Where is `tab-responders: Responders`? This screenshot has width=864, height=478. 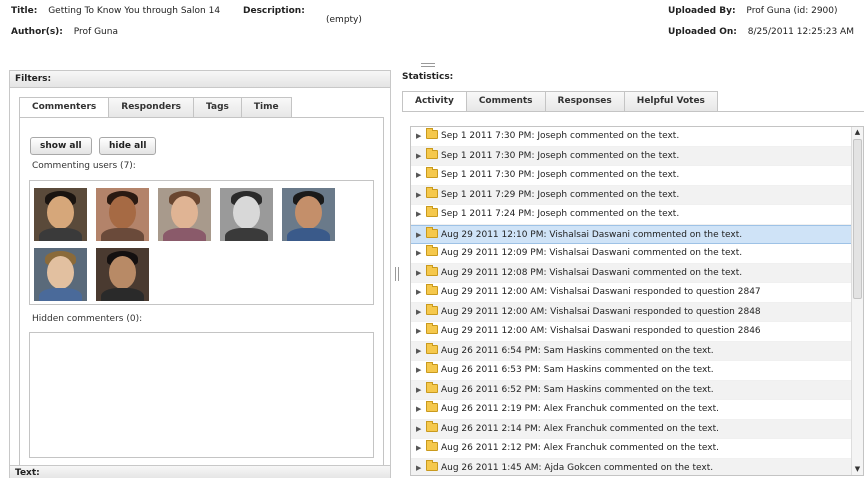 tab-responders: Responders is located at coordinates (151, 107).